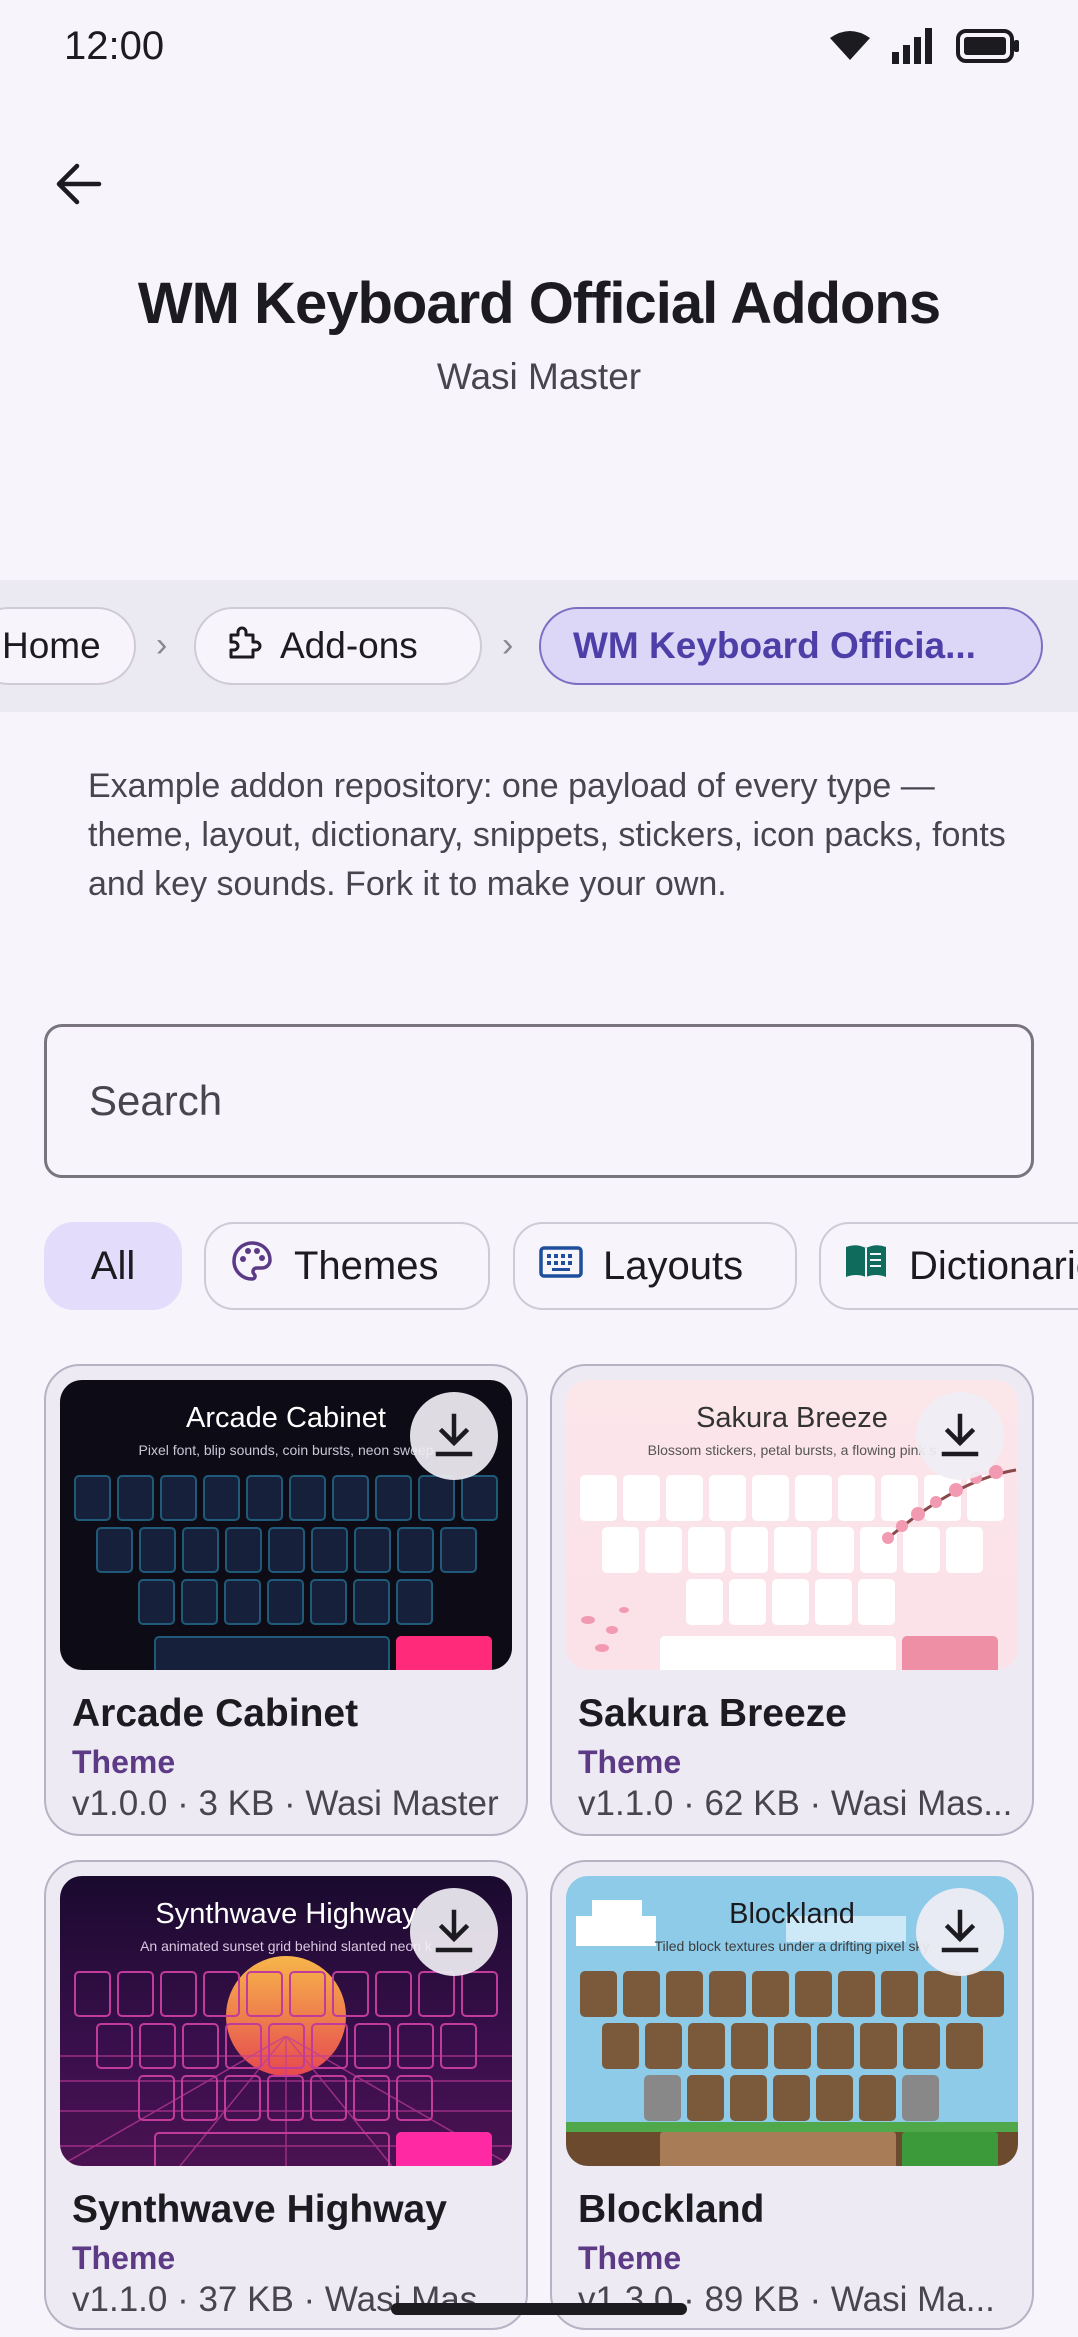 The height and width of the screenshot is (2337, 1078). I want to click on arrow-back-icon, so click(79, 184).